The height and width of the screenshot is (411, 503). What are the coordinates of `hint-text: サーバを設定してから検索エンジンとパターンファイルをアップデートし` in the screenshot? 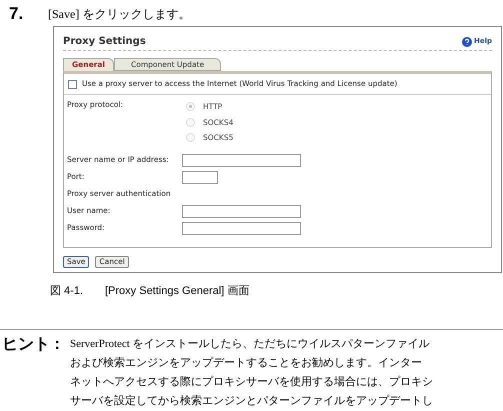 It's located at (251, 401).